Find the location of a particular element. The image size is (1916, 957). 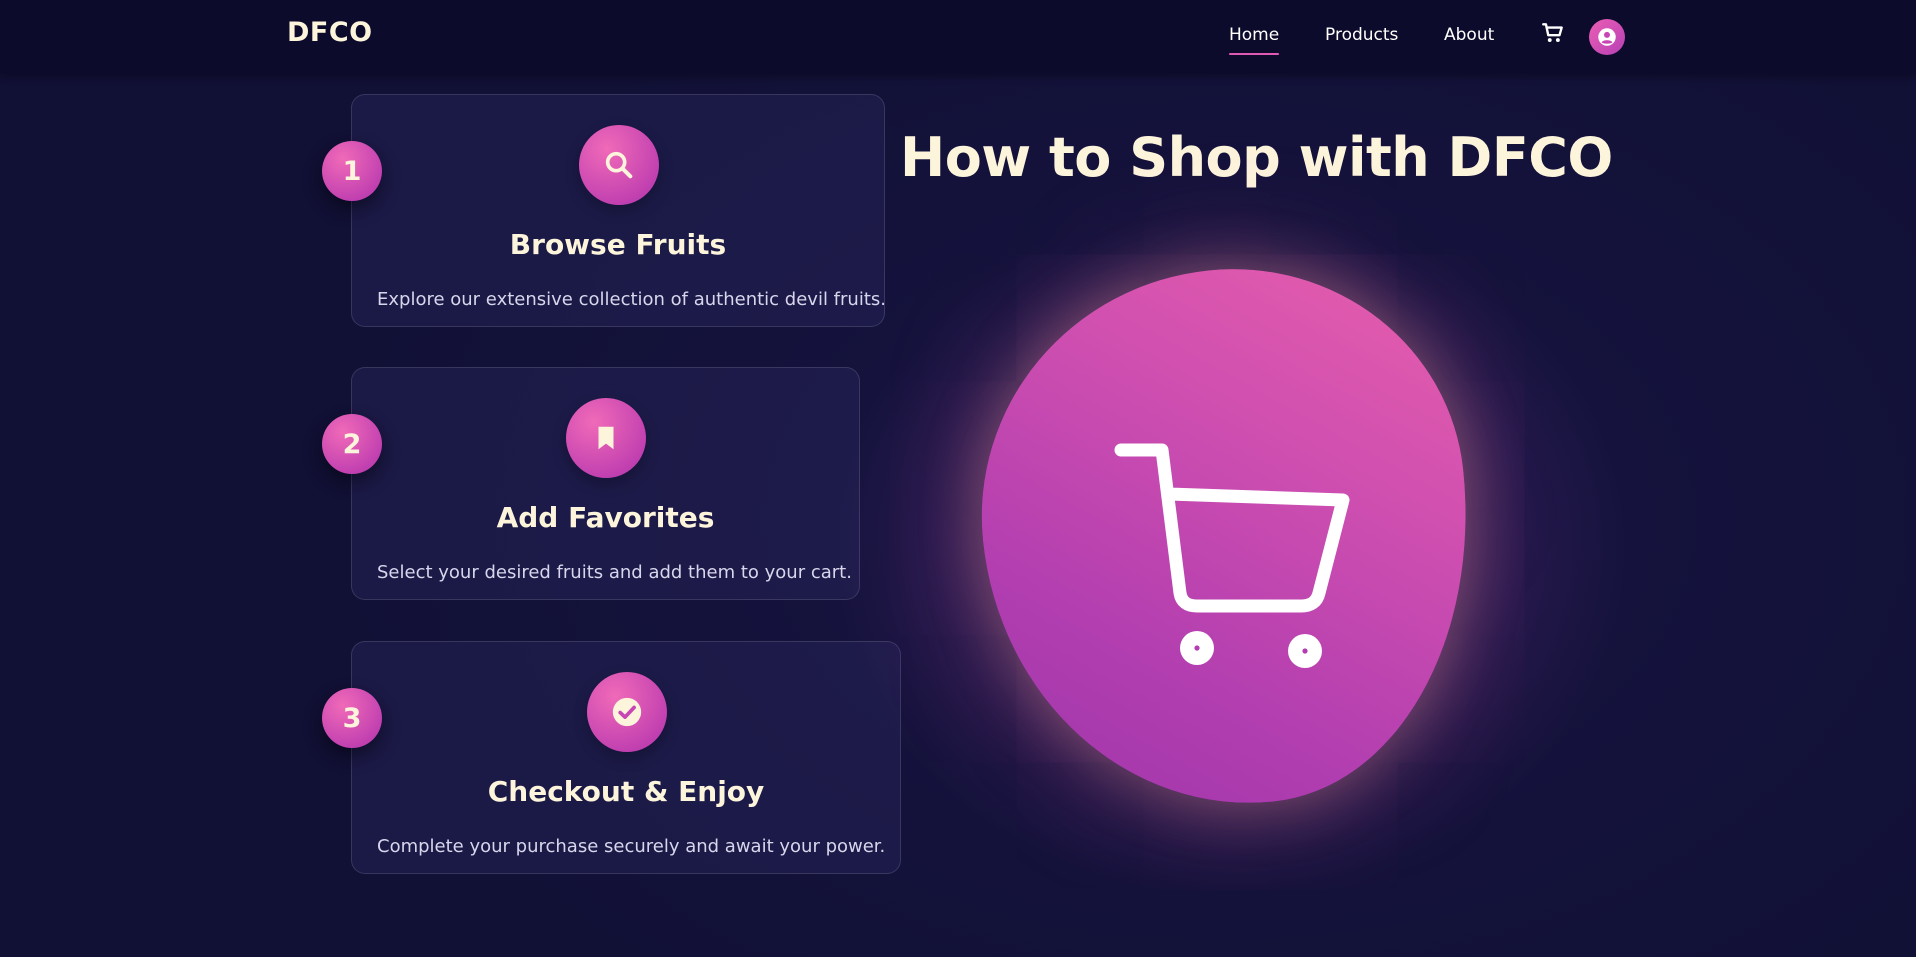

step-title: Browse Fruits is located at coordinates (618, 244).